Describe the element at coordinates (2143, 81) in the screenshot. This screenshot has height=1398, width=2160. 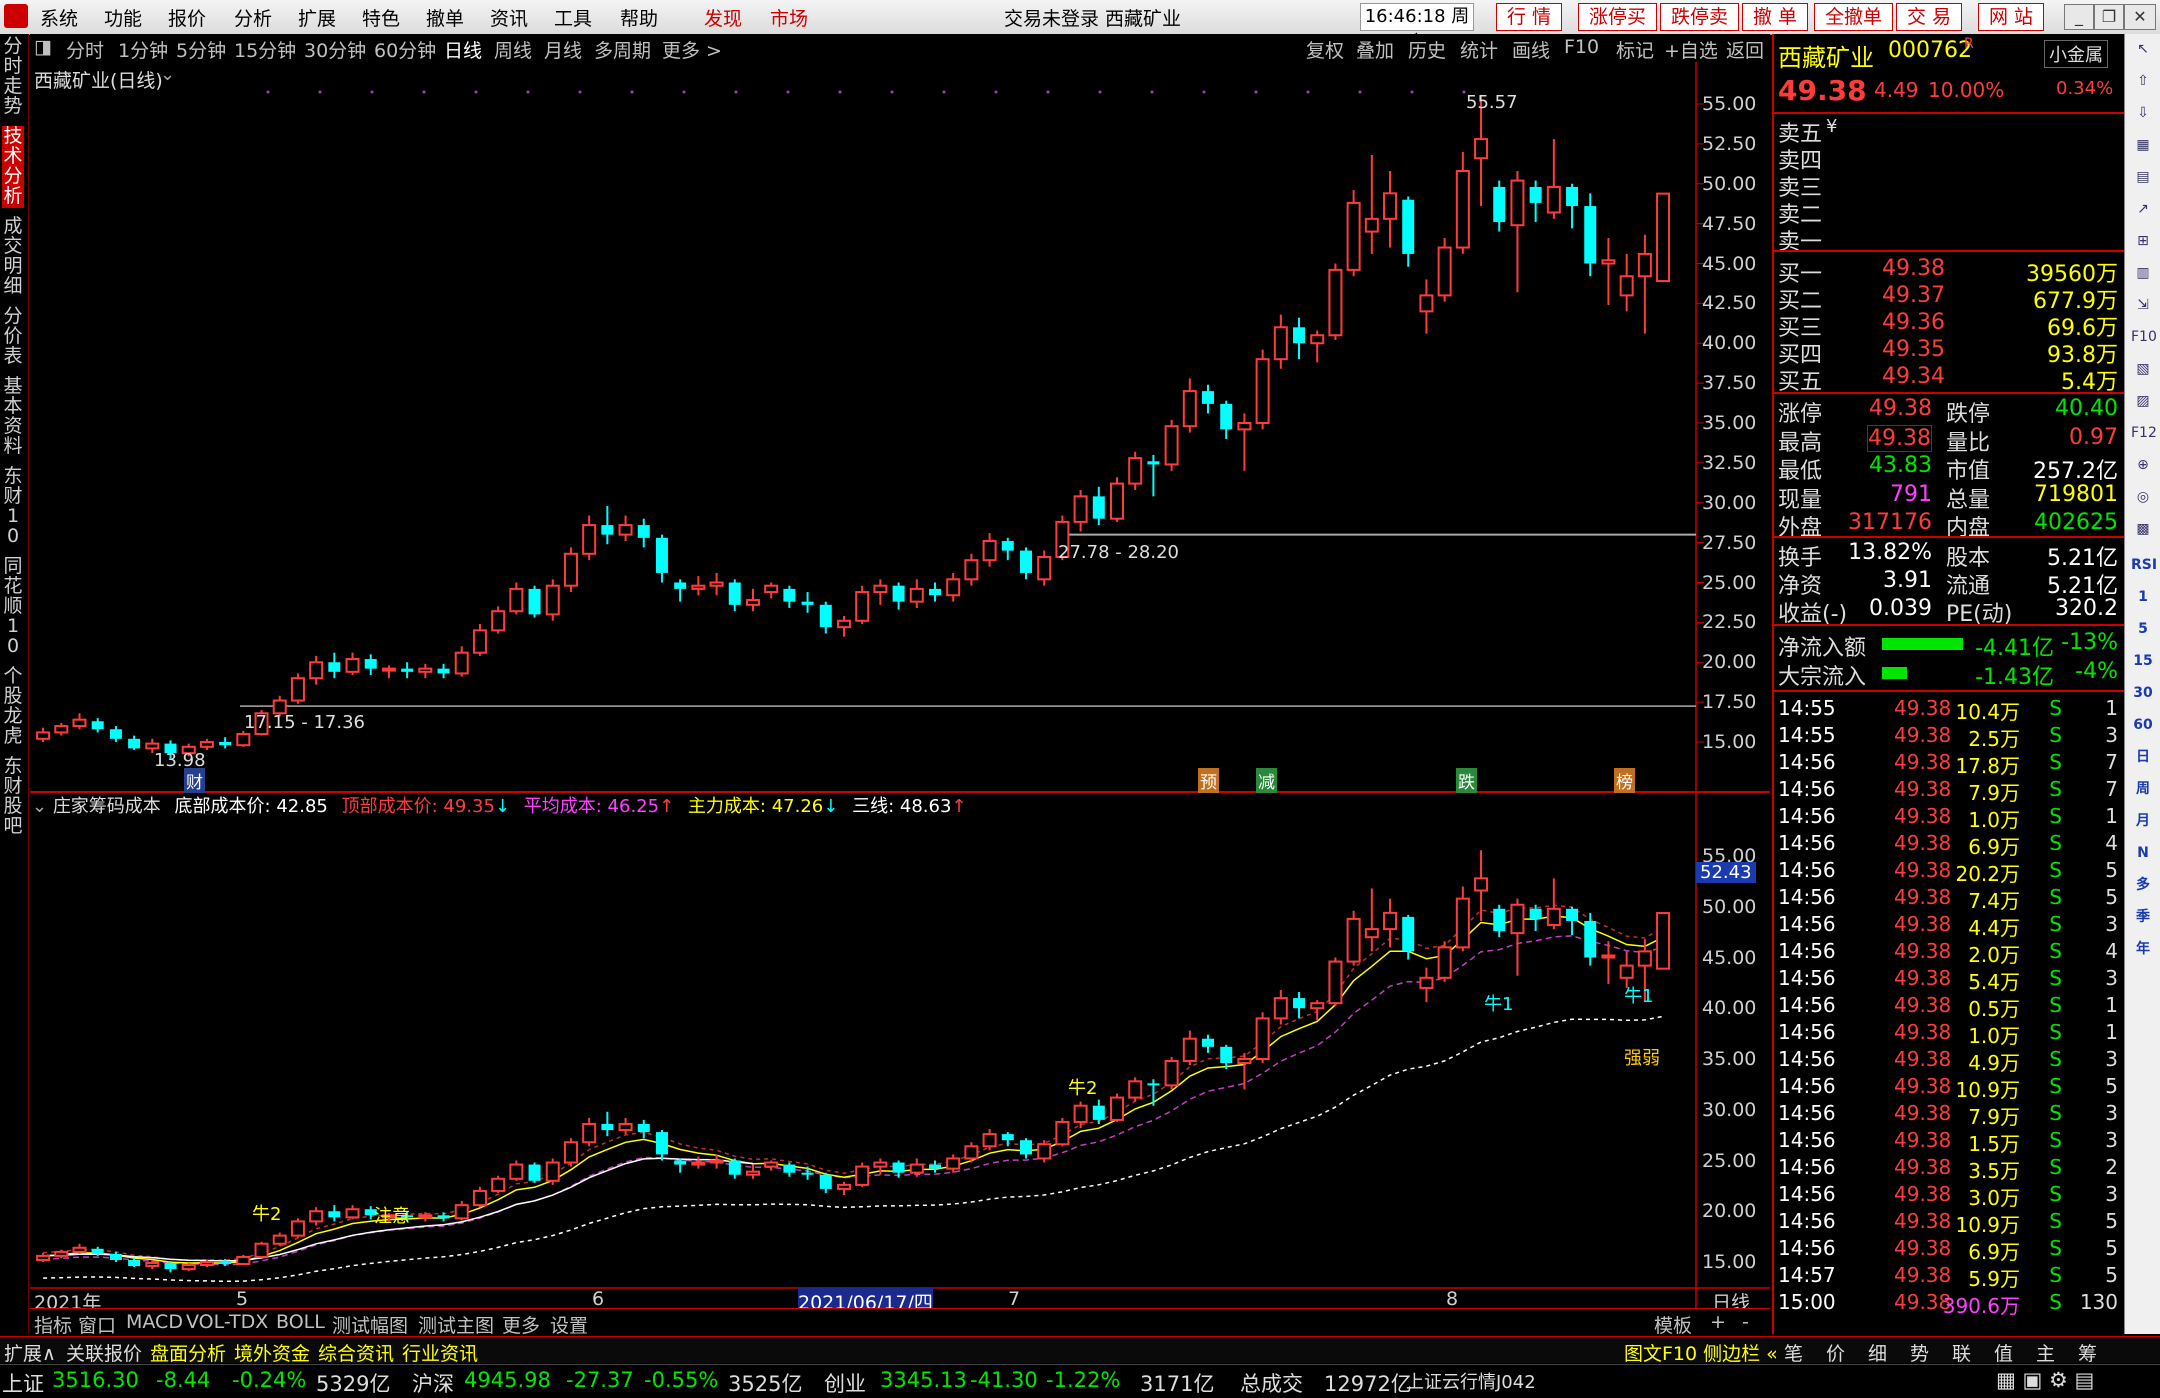
I see `strip-icon: ⇧` at that location.